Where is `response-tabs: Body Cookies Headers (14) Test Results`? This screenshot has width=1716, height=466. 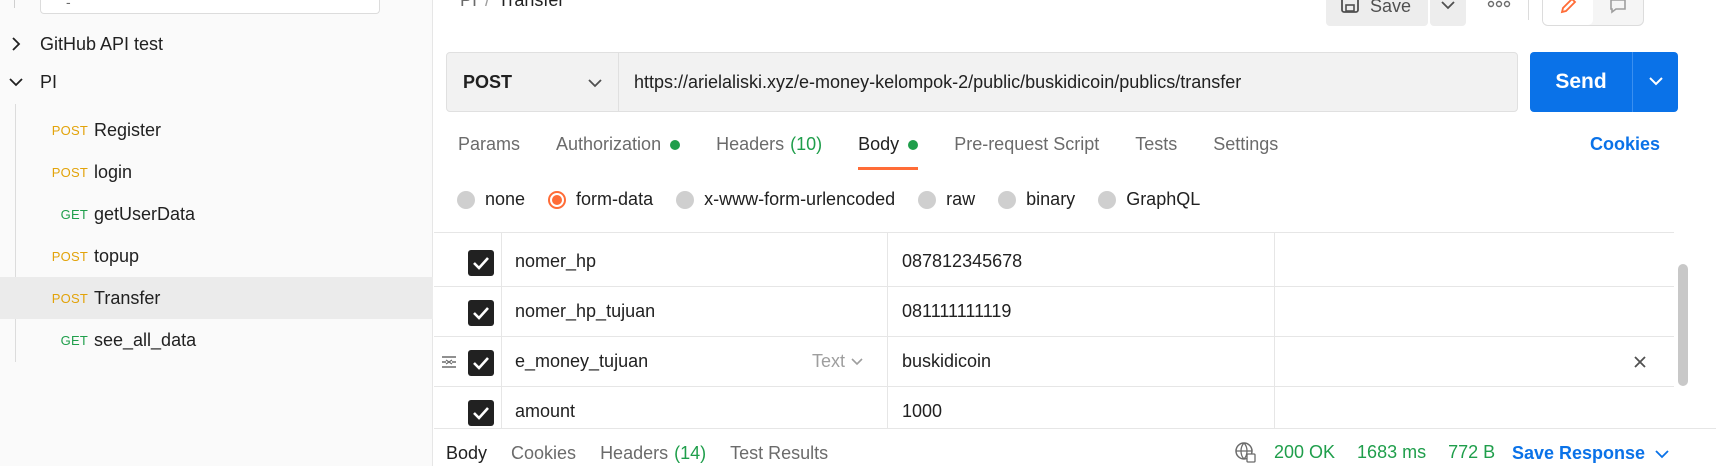
response-tabs: Body Cookies Headers (14) Test Results is located at coordinates (649, 453).